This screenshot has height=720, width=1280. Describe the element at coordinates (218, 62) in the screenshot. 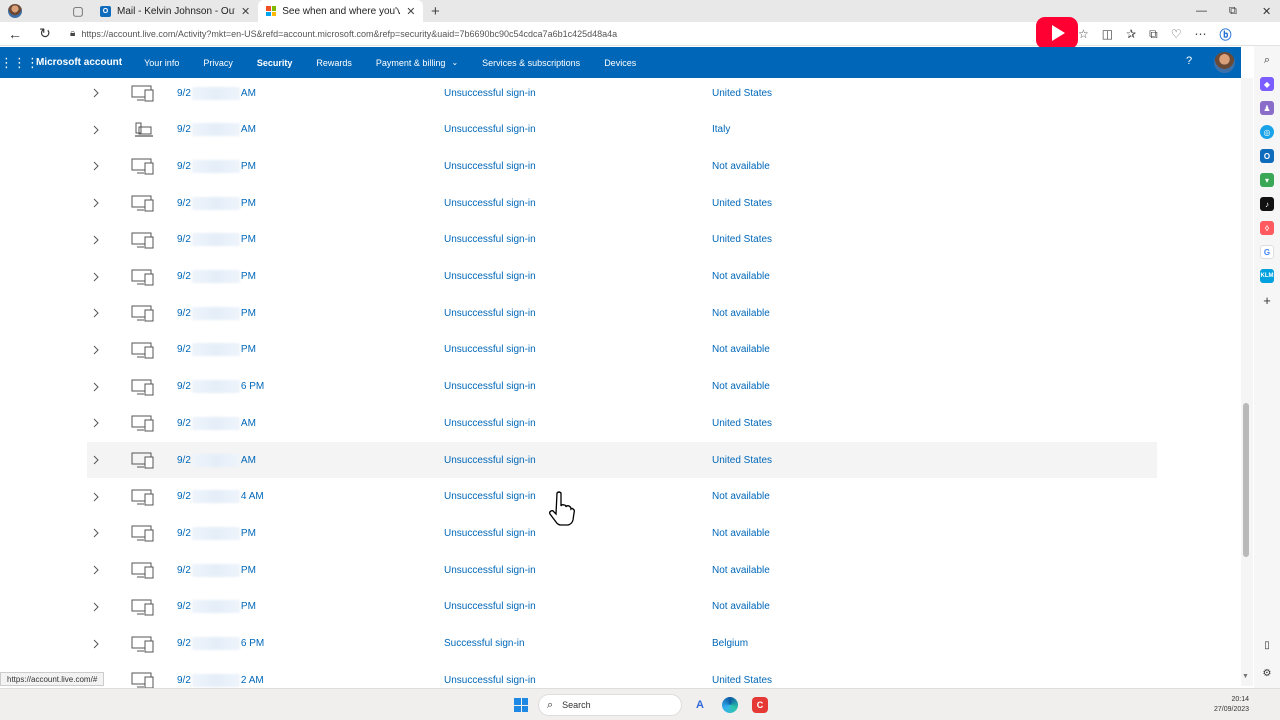

I see `nav-privacy: Privacy` at that location.